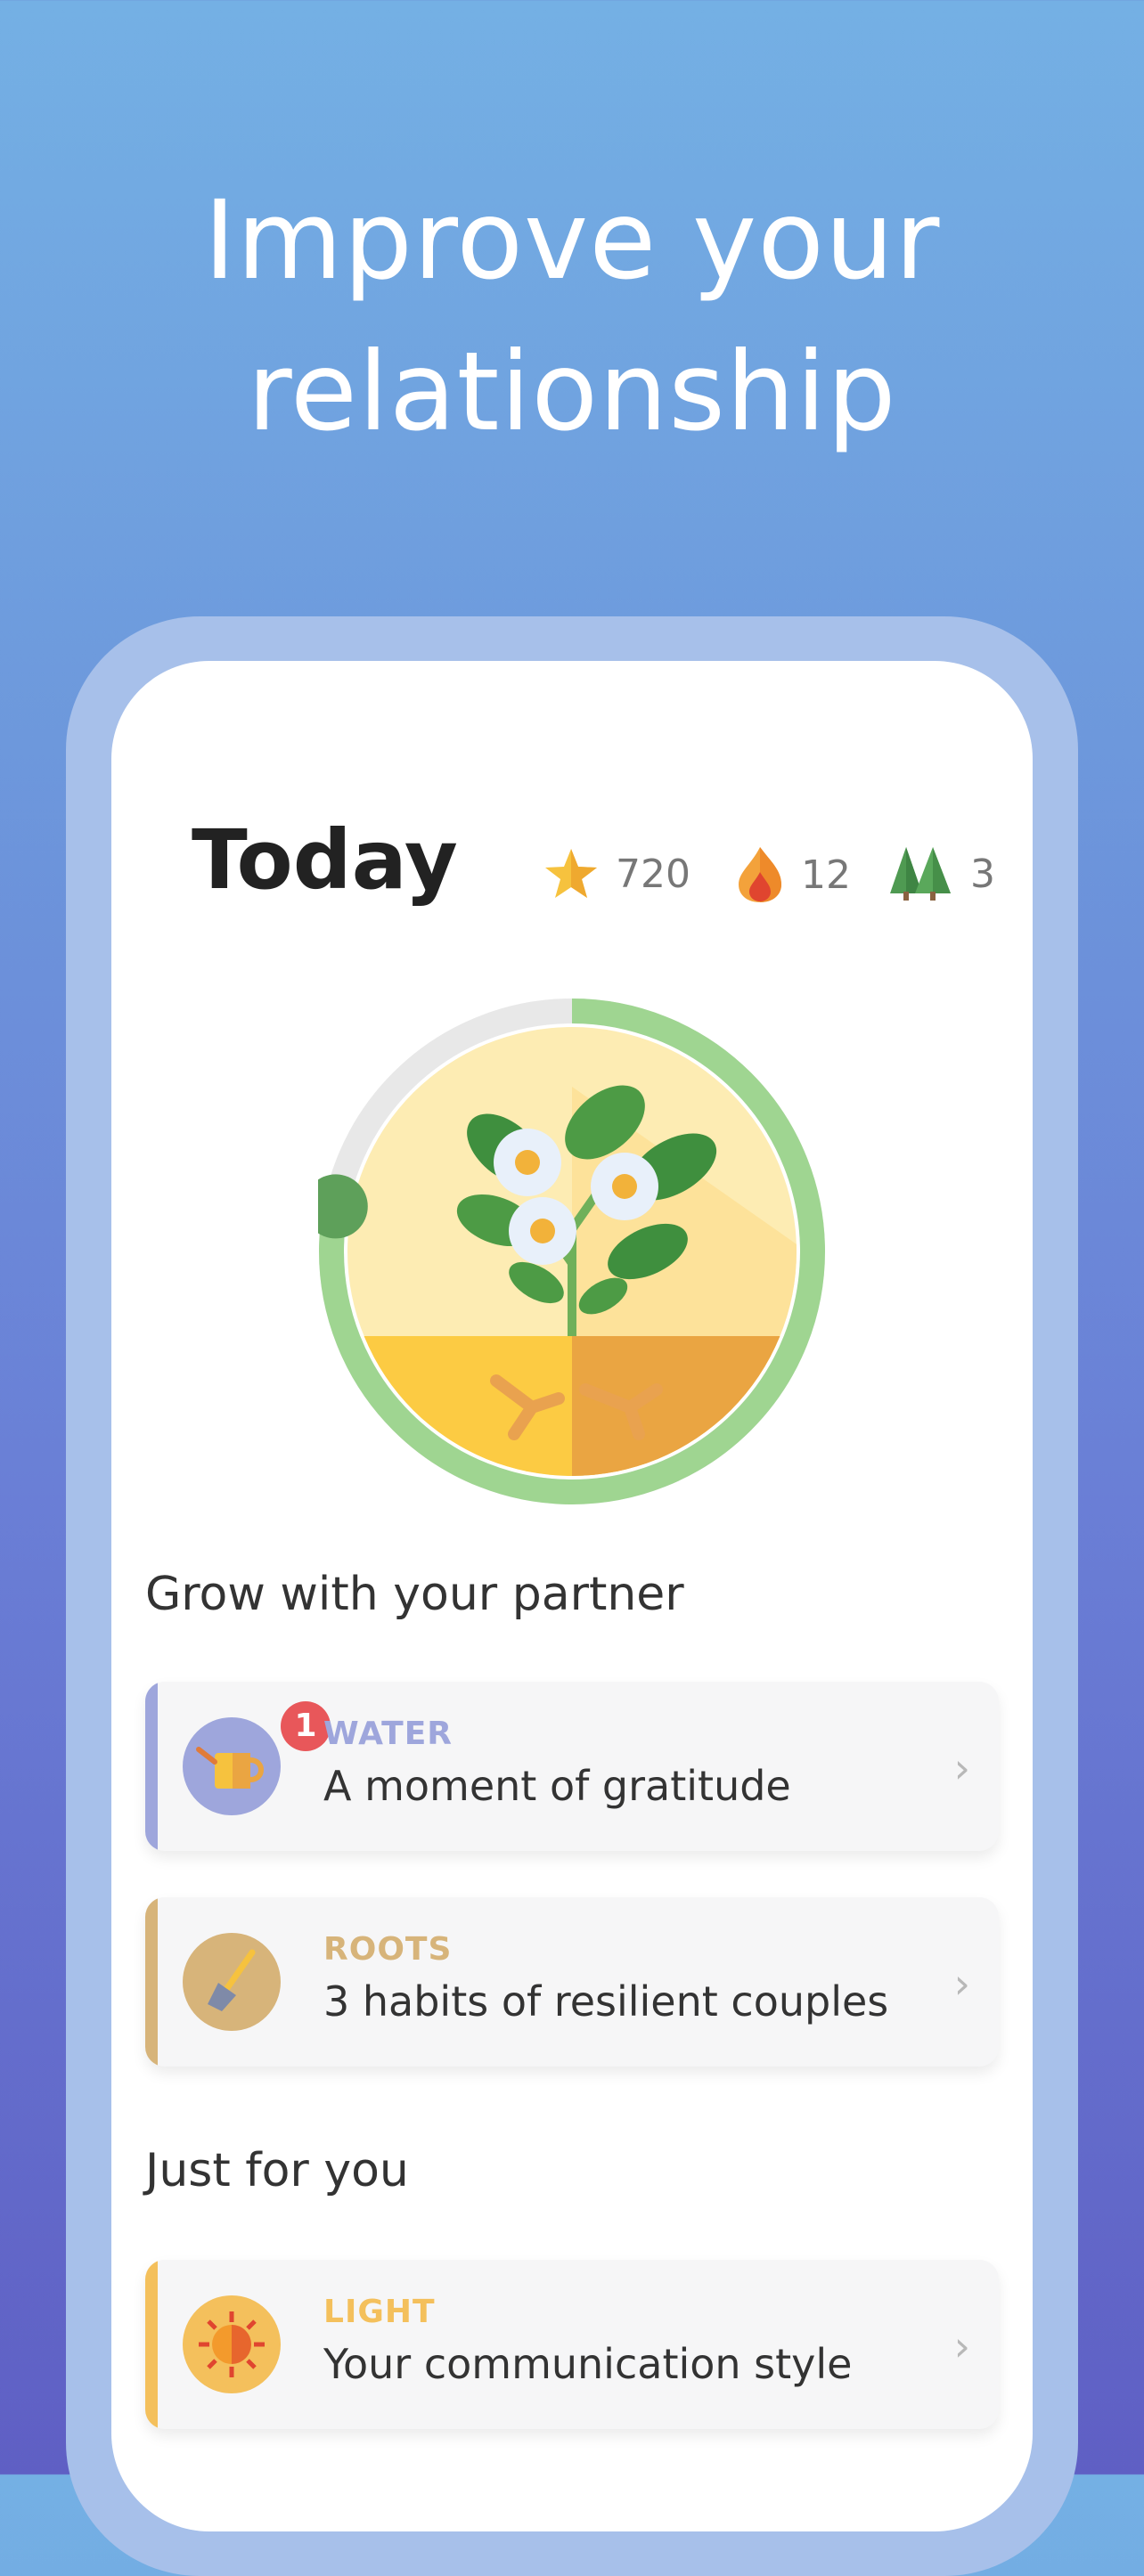 The height and width of the screenshot is (2576, 1144). What do you see at coordinates (920, 874) in the screenshot?
I see `trees-icon` at bounding box center [920, 874].